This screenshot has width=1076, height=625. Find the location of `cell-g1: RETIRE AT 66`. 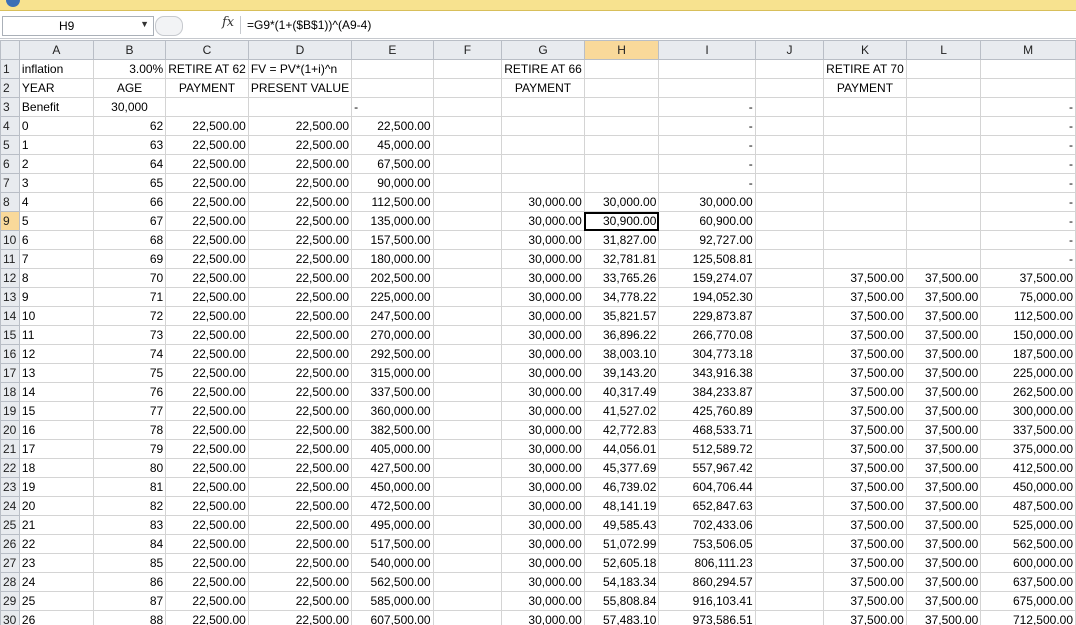

cell-g1: RETIRE AT 66 is located at coordinates (543, 69).